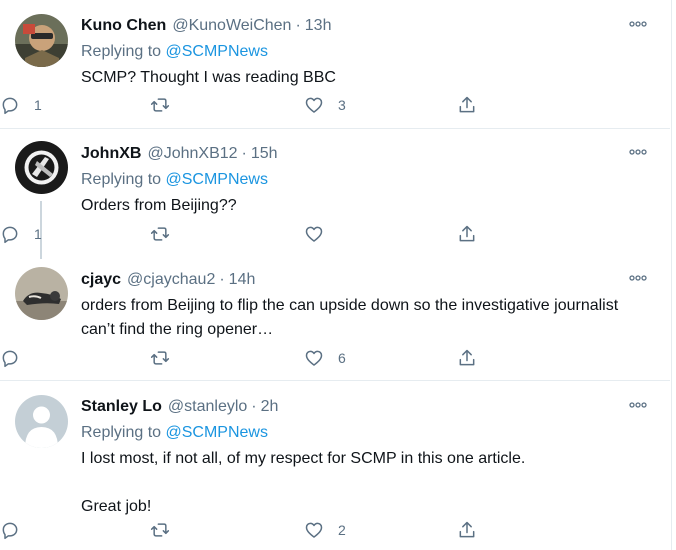  Describe the element at coordinates (171, 280) in the screenshot. I see `user-handle: @cjaychau2` at that location.